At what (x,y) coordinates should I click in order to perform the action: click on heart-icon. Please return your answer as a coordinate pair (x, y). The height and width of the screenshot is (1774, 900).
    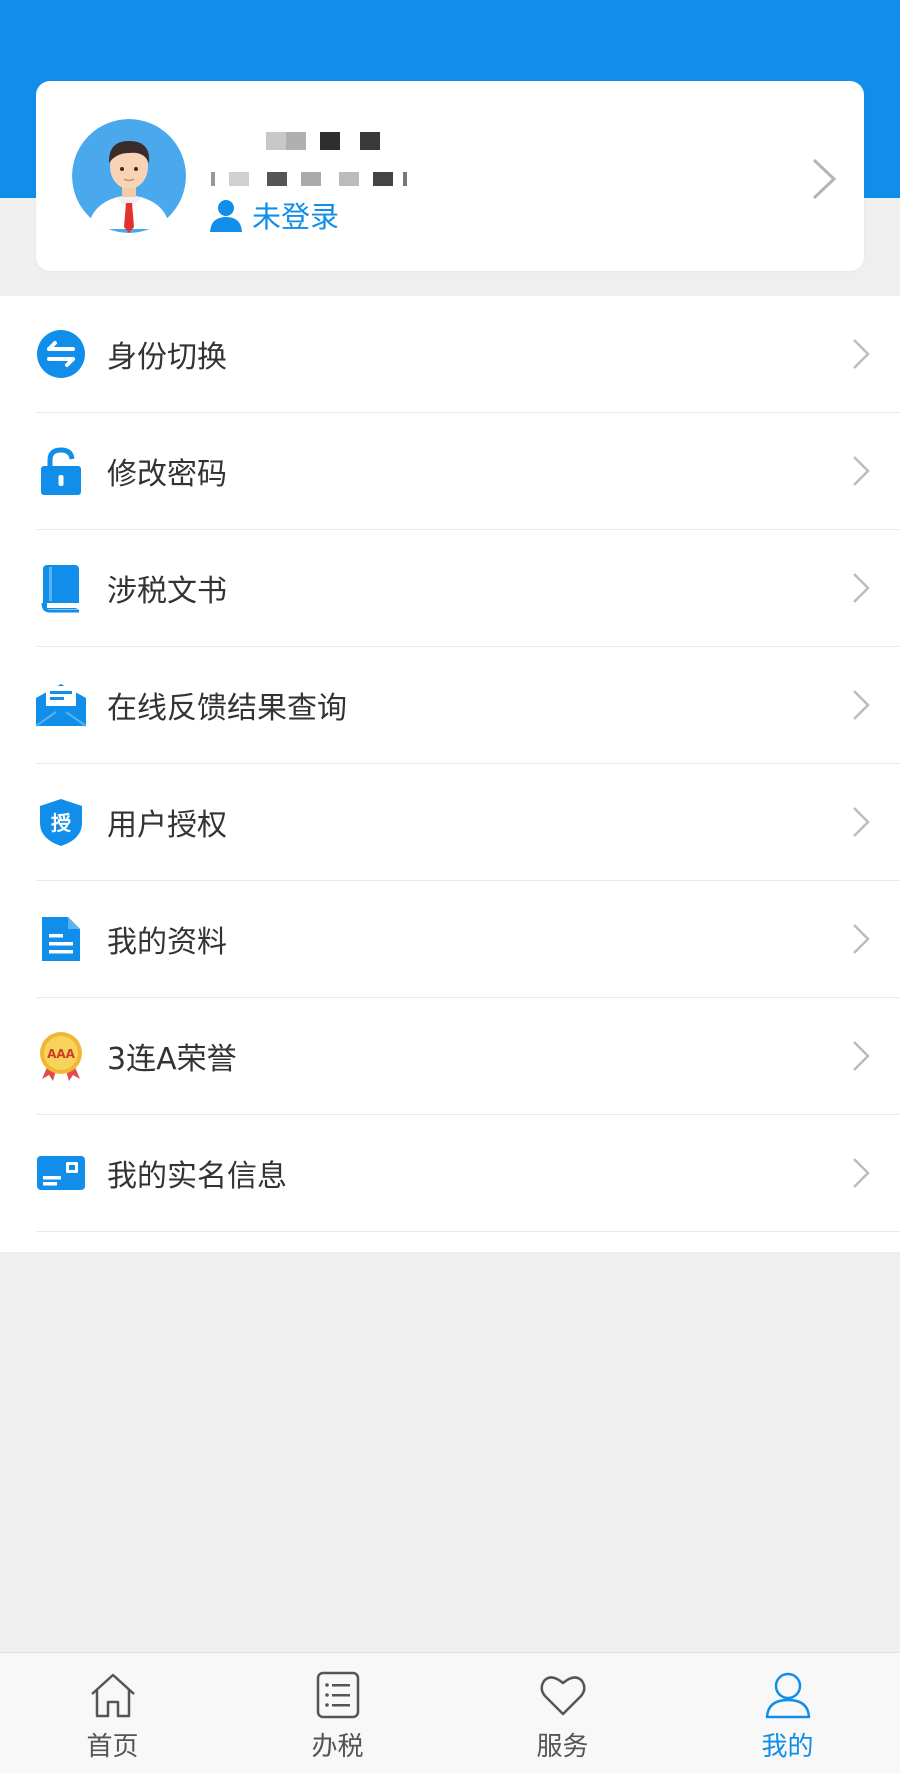
    Looking at the image, I should click on (562, 1696).